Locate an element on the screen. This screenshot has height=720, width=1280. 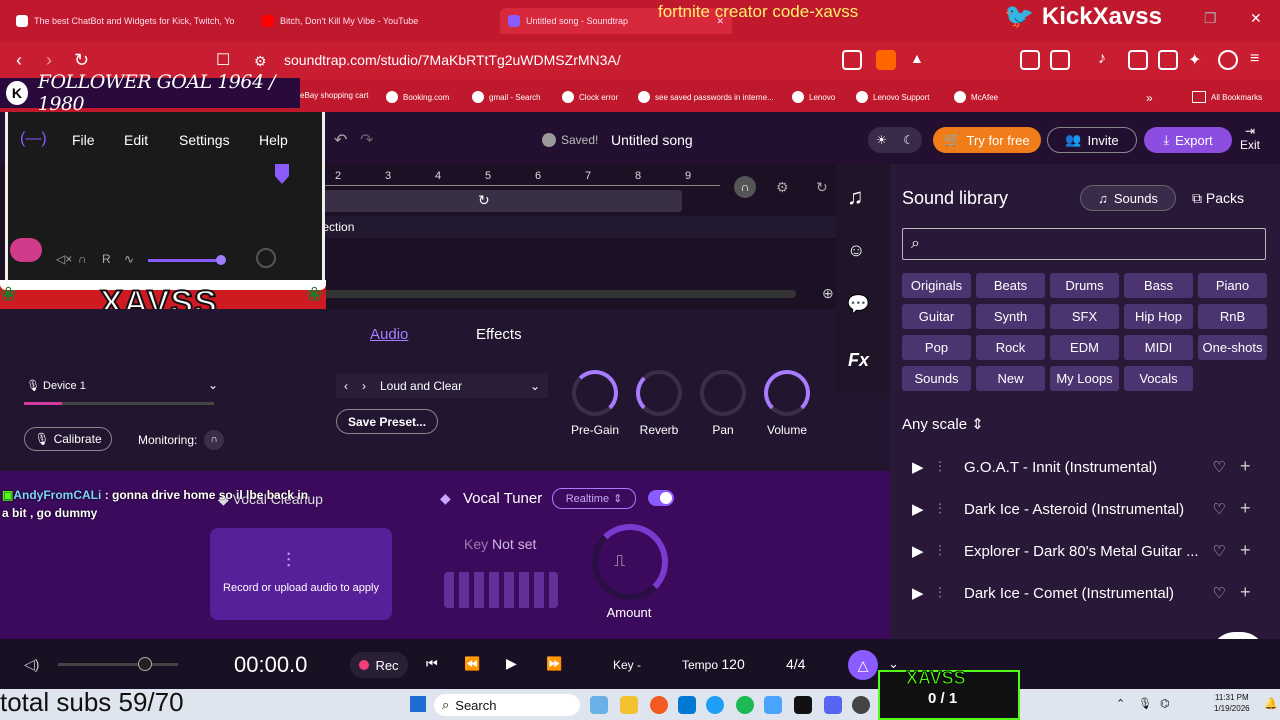
song-title: Untitled song is located at coordinates (652, 140).